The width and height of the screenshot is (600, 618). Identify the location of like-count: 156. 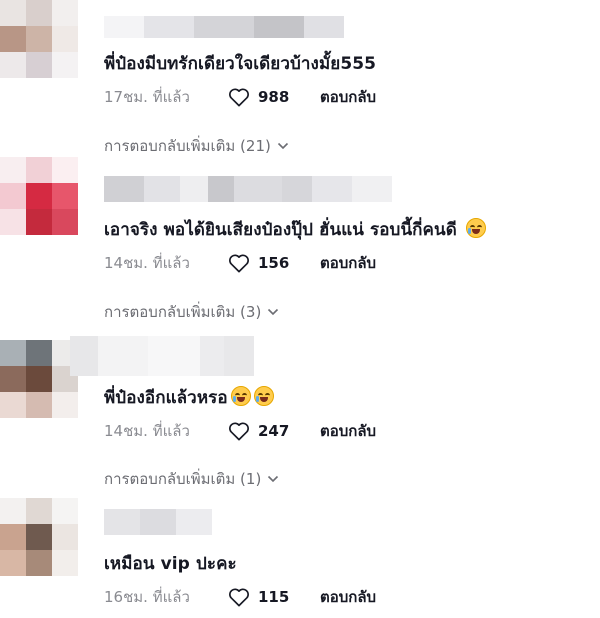
(274, 263).